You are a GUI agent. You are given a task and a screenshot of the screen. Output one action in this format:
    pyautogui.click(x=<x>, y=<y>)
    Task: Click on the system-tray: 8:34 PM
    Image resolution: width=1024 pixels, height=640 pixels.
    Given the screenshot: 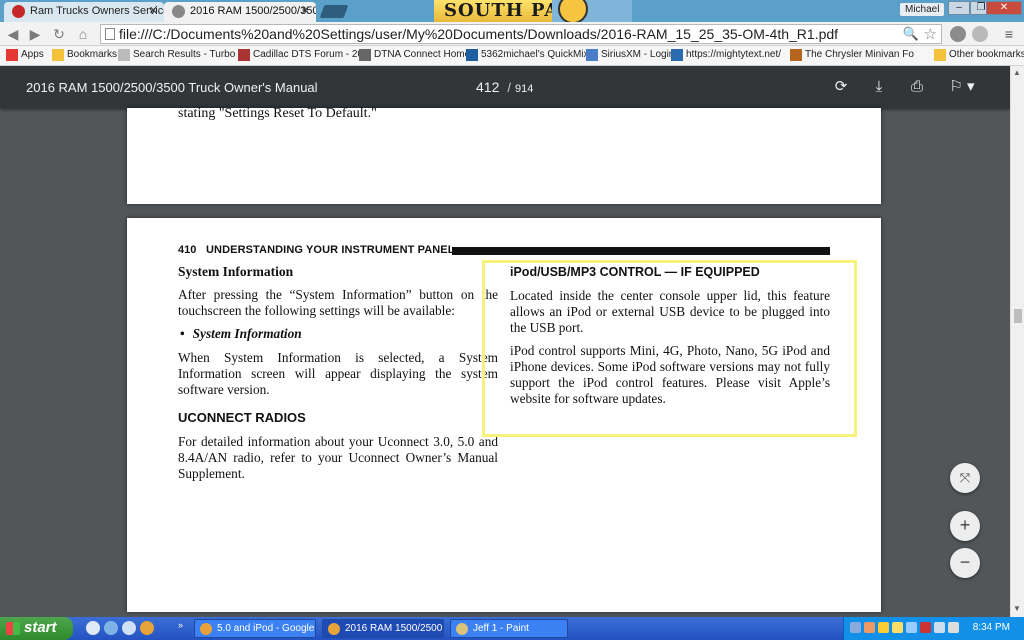 What is the action you would take?
    pyautogui.click(x=933, y=628)
    